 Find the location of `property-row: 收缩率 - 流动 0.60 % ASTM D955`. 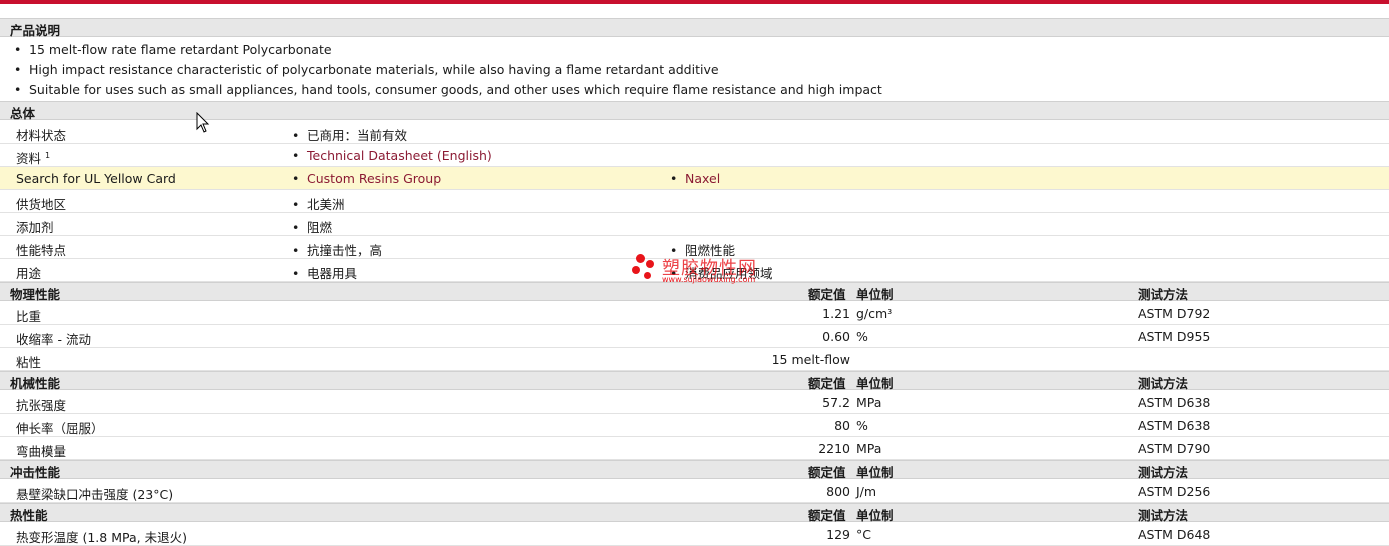

property-row: 收缩率 - 流动 0.60 % ASTM D955 is located at coordinates (694, 336).